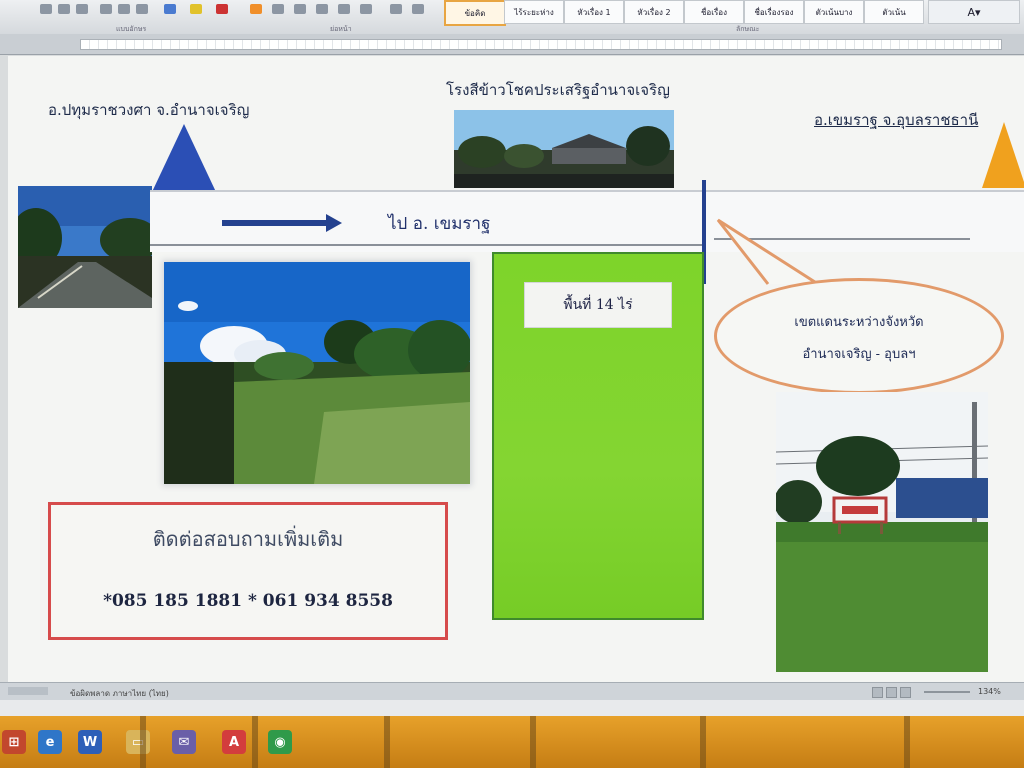 The image size is (1024, 768). I want to click on heading-right: อ.เขมราฐ จ.อุบลราชธานี, so click(896, 120).